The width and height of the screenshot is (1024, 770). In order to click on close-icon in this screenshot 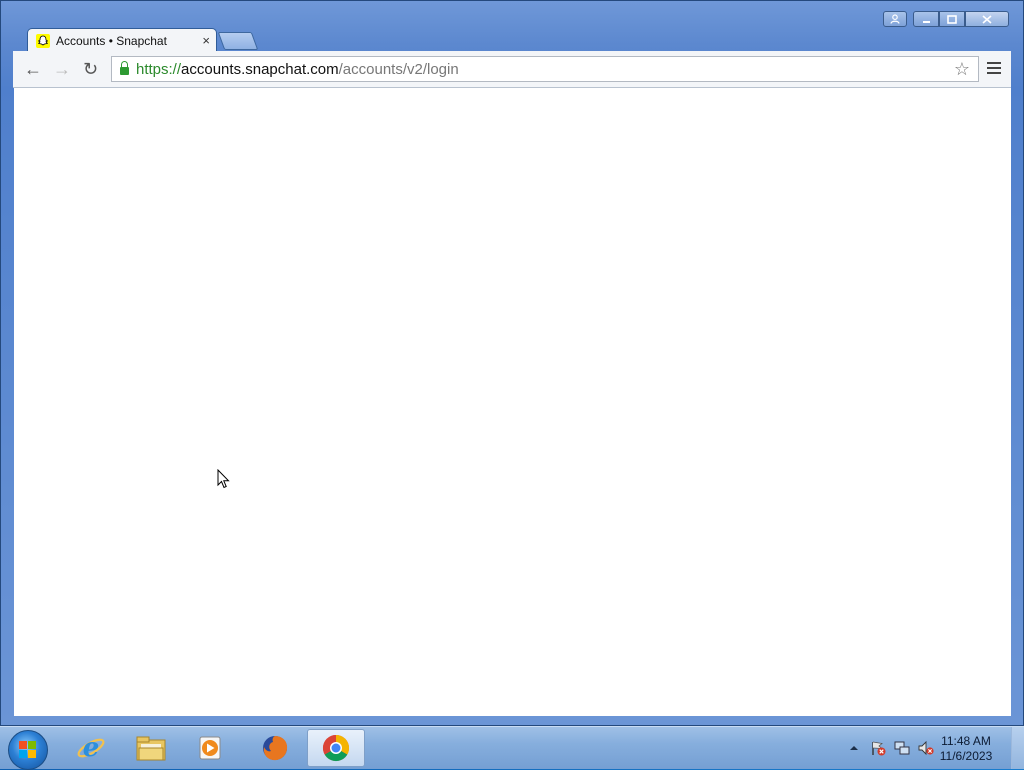, I will do `click(987, 19)`.